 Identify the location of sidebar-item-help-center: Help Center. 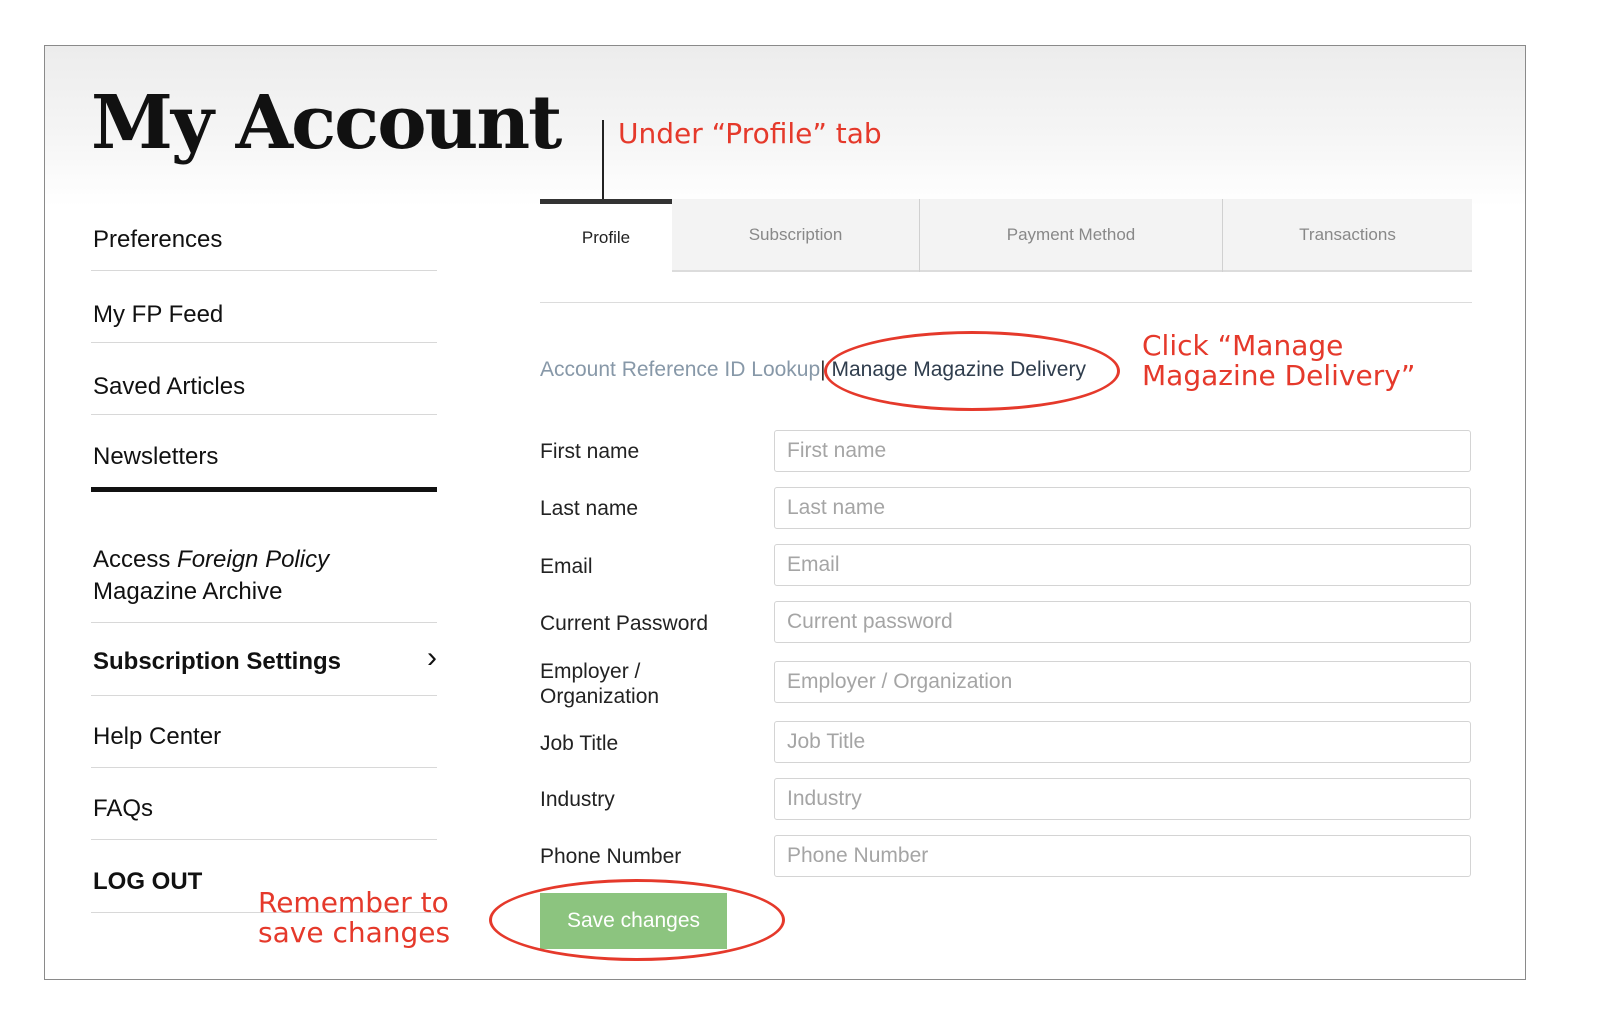
(264, 732).